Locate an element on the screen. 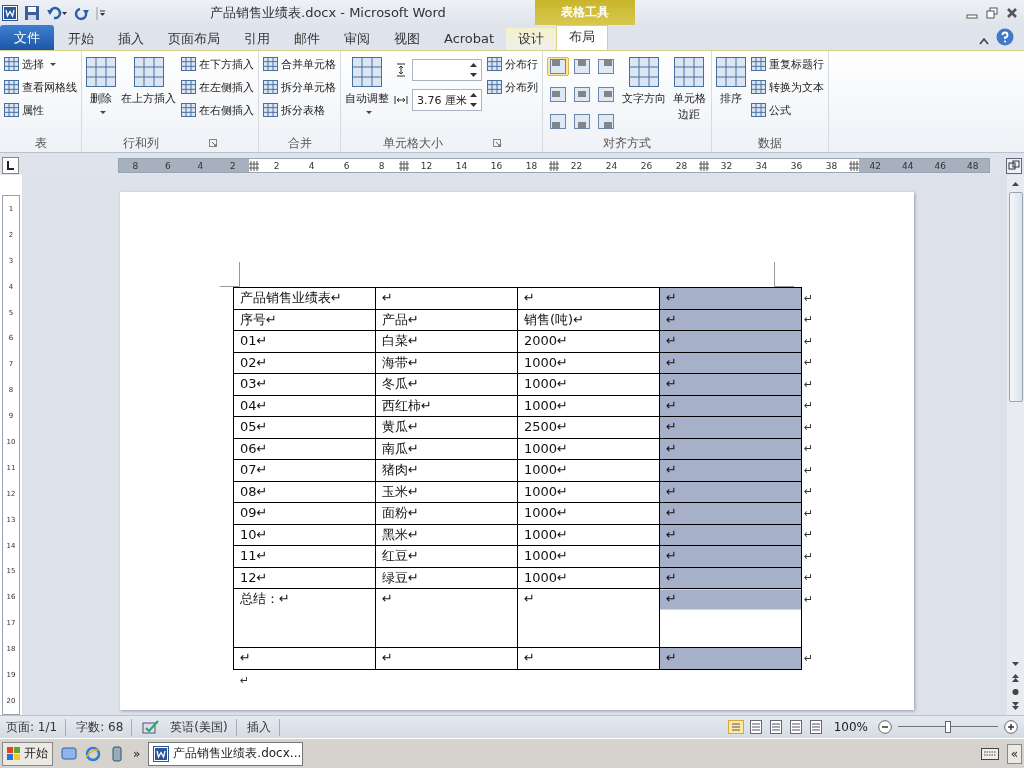 The height and width of the screenshot is (768, 1024). ruler-toggle-icon is located at coordinates (1014, 165).